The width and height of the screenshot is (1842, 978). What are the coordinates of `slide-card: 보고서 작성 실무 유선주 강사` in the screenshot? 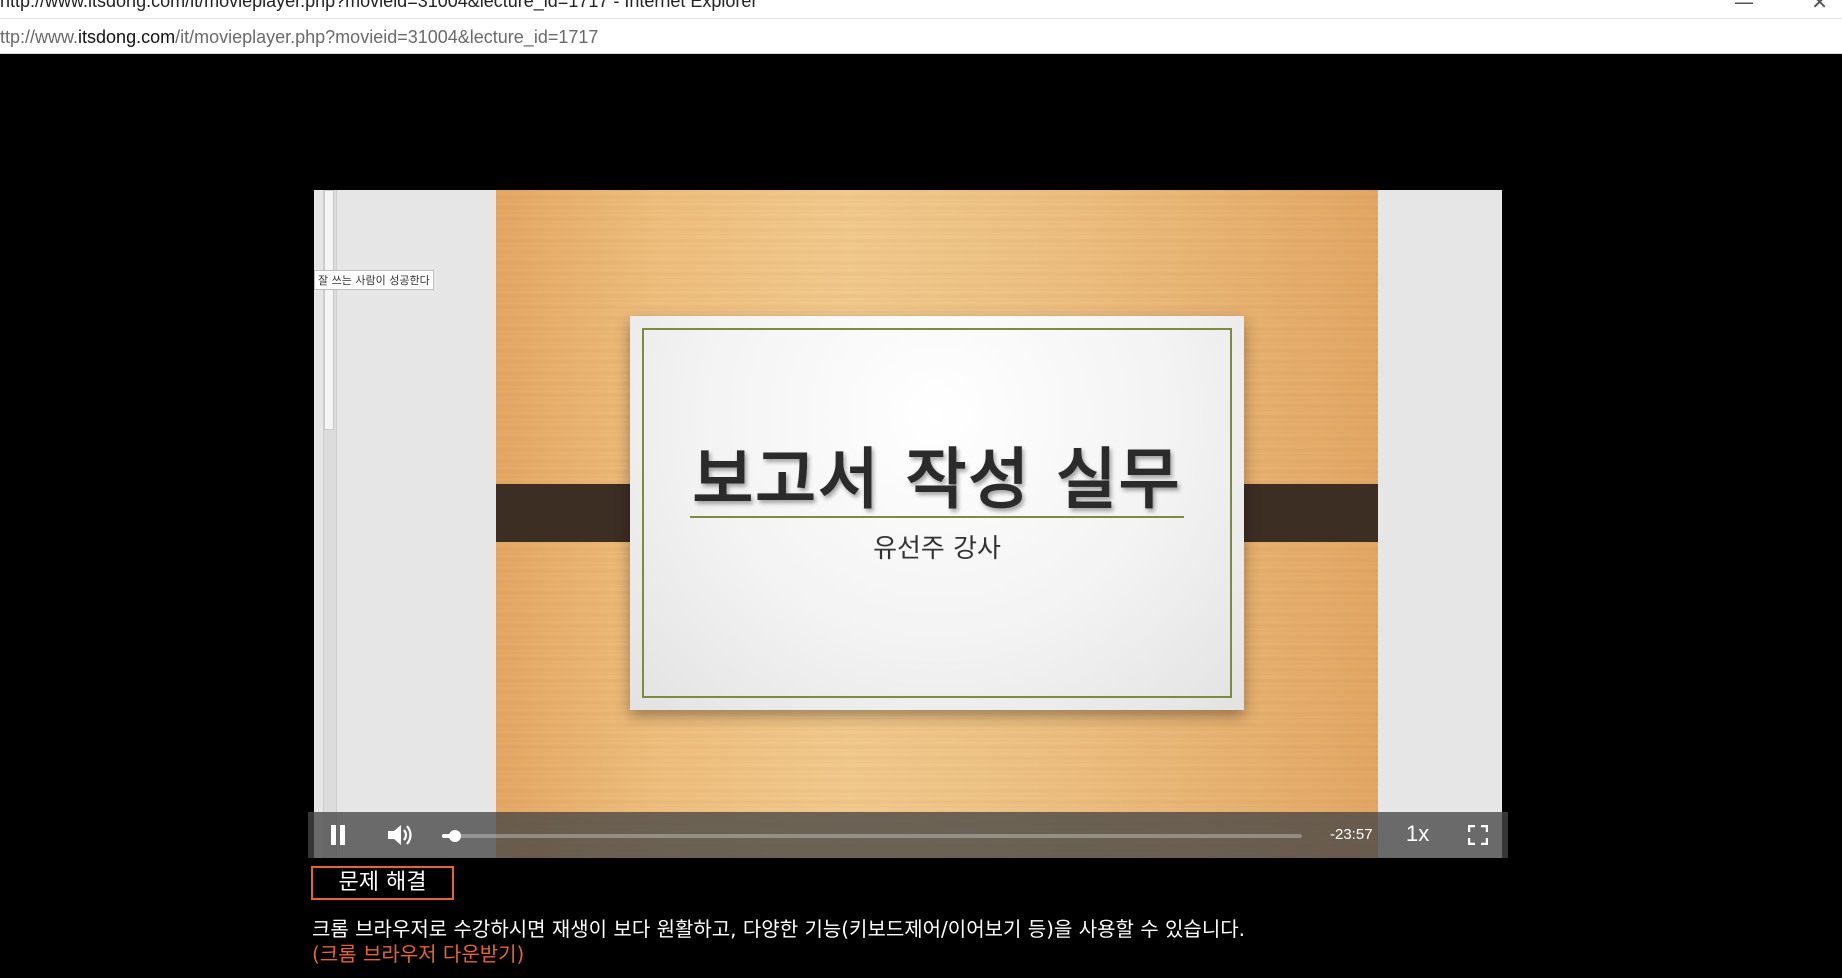 It's located at (937, 513).